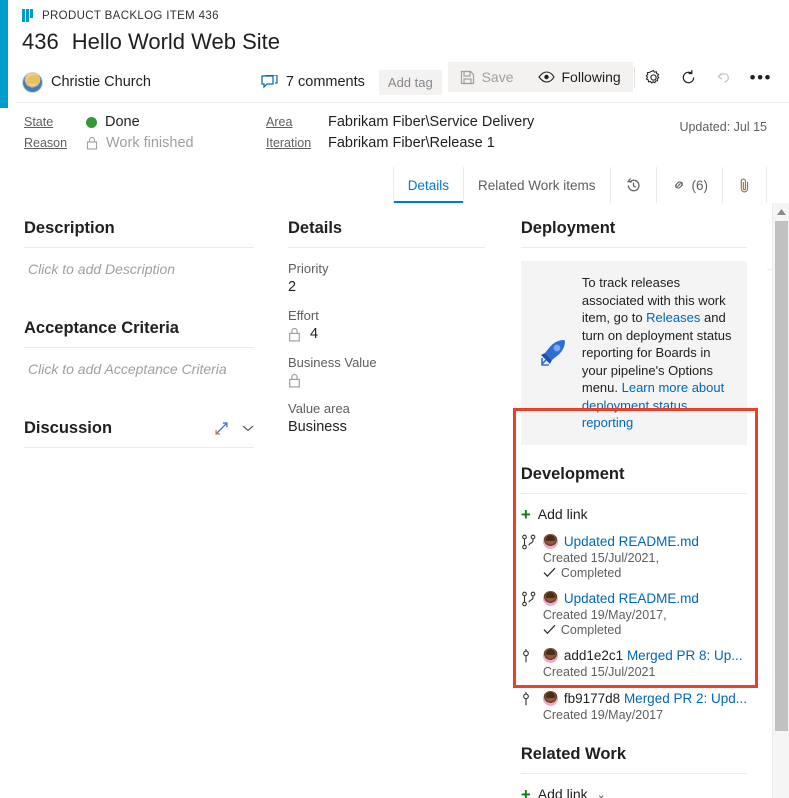 This screenshot has width=789, height=798. Describe the element at coordinates (308, 268) in the screenshot. I see `priority-label: Priority` at that location.